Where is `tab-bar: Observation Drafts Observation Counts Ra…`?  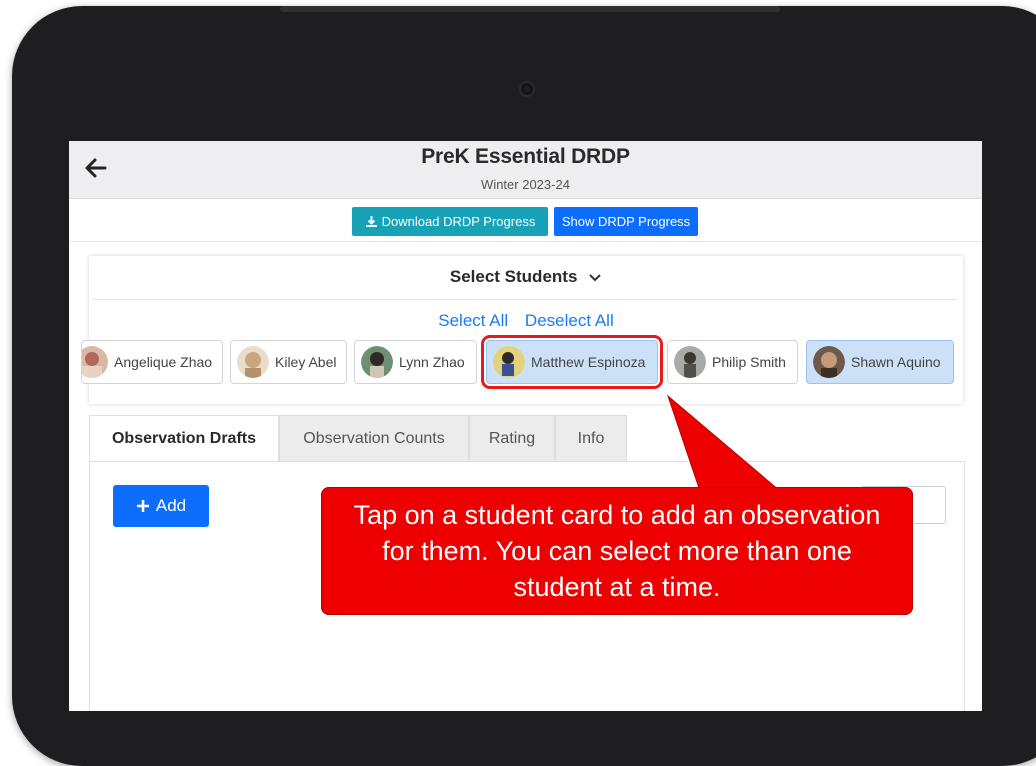
tab-bar: Observation Drafts Observation Counts Ra… is located at coordinates (526, 438).